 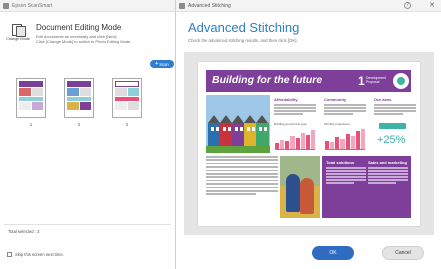 What do you see at coordinates (403, 253) in the screenshot?
I see `cancel-button: Cancel` at bounding box center [403, 253].